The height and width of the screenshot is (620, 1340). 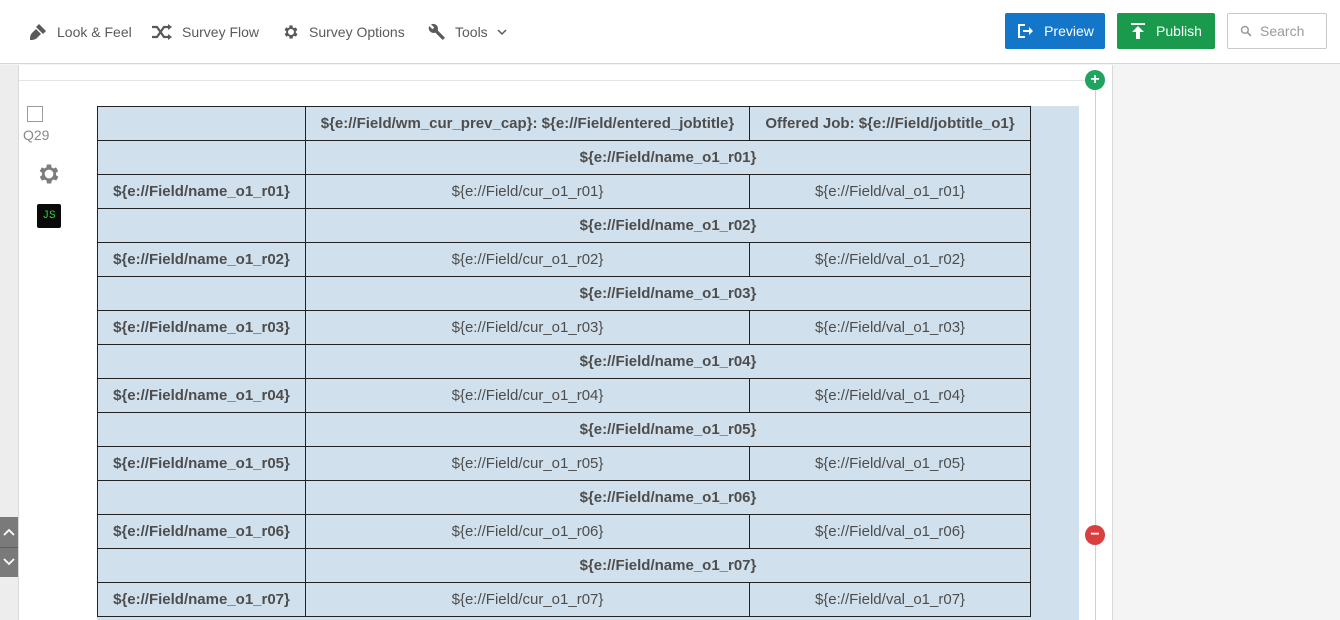 What do you see at coordinates (201, 599) in the screenshot?
I see `row-label-cell: ${e://Field/name_o1_r07}` at bounding box center [201, 599].